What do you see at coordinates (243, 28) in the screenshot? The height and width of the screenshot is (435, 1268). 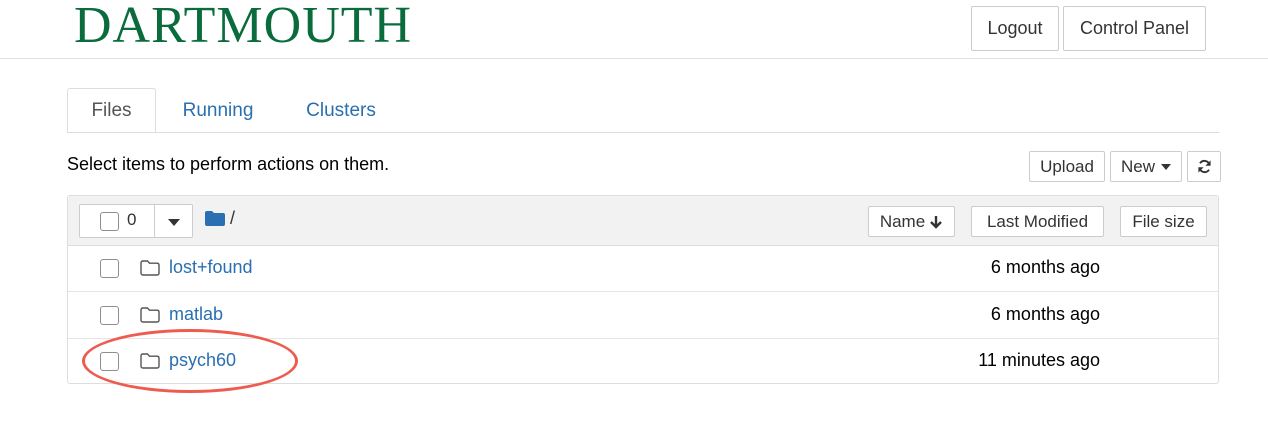 I see `dartmouth-logo: DARTMOUTH` at bounding box center [243, 28].